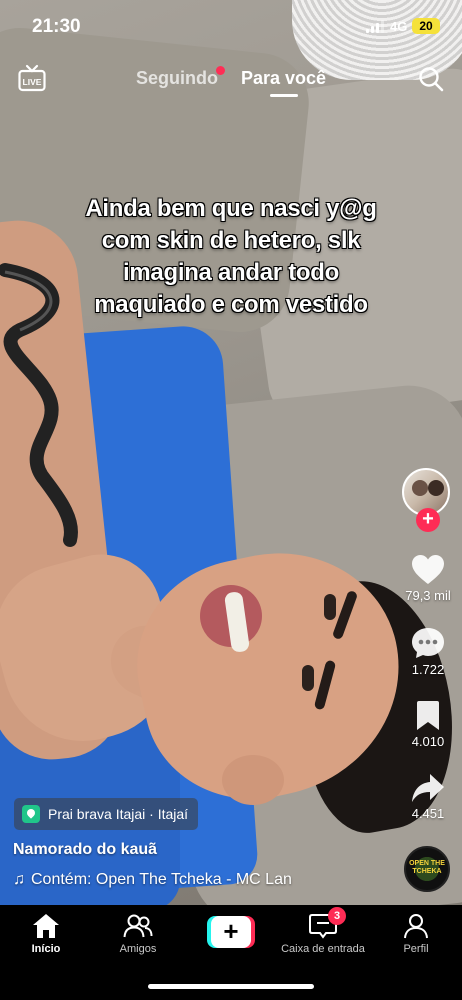 This screenshot has width=462, height=1000. I want to click on save-button: 4.010, so click(428, 724).